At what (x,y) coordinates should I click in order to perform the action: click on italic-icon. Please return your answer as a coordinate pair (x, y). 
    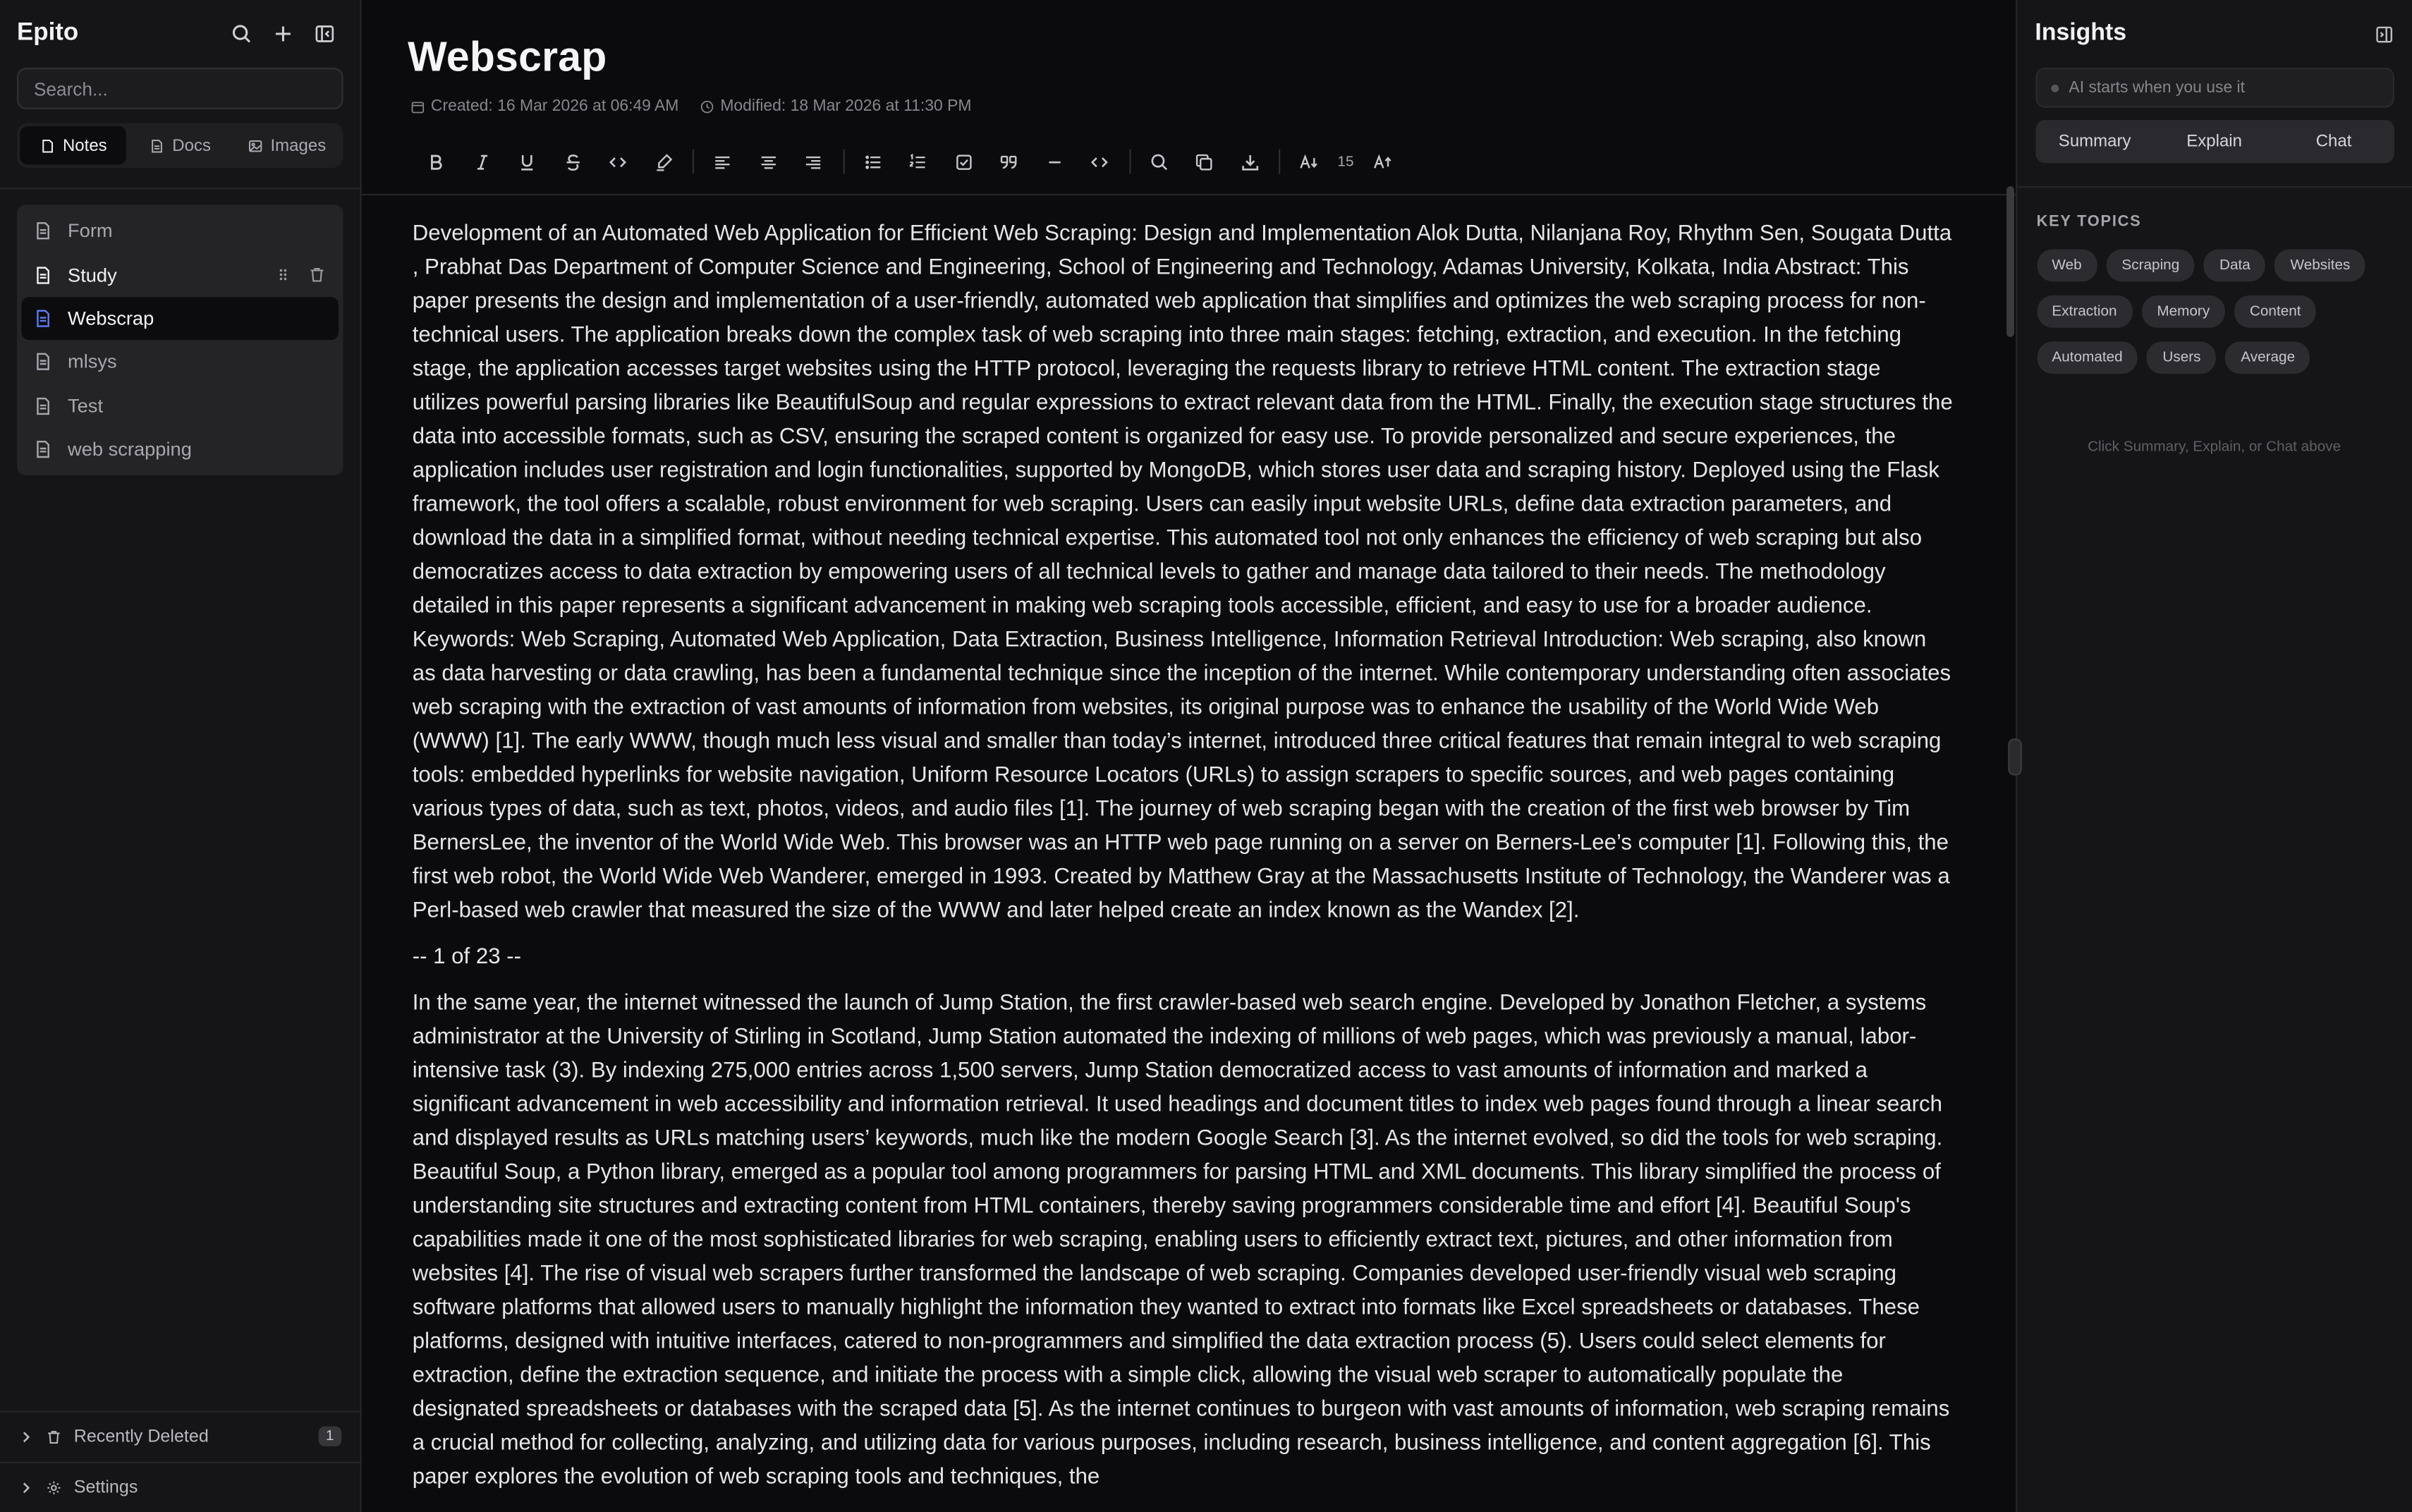
    Looking at the image, I should click on (482, 161).